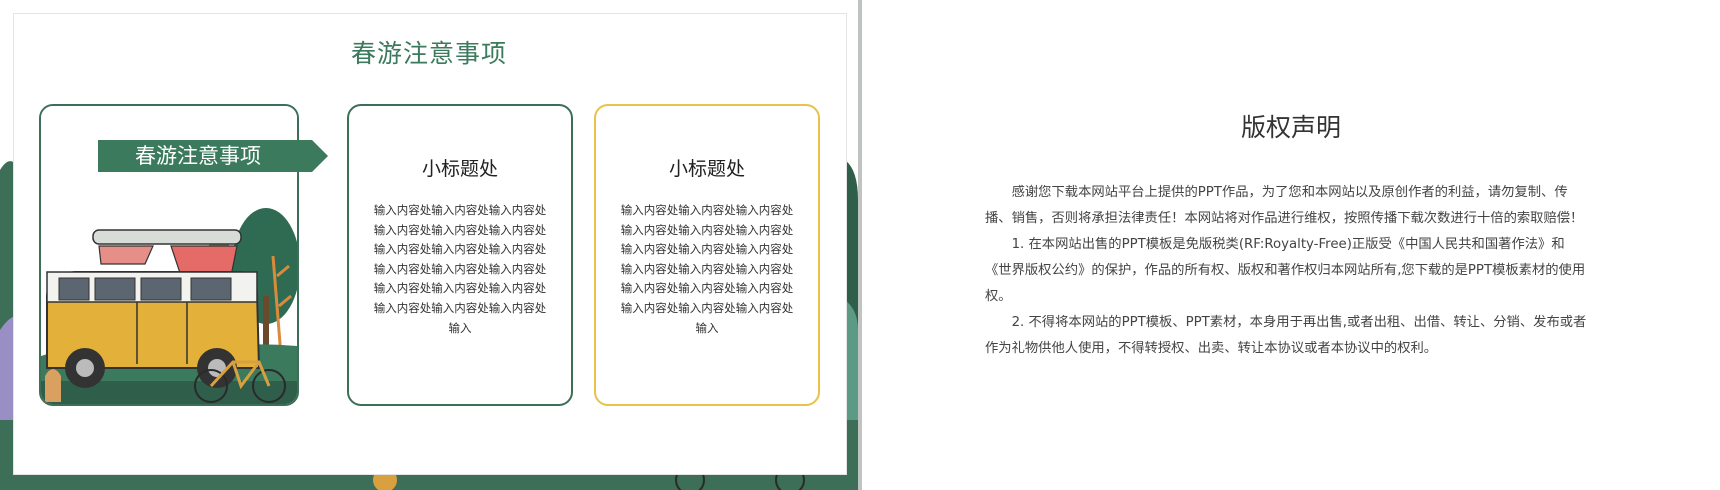  What do you see at coordinates (198, 156) in the screenshot?
I see `ribbon-label: 春游注意事项` at bounding box center [198, 156].